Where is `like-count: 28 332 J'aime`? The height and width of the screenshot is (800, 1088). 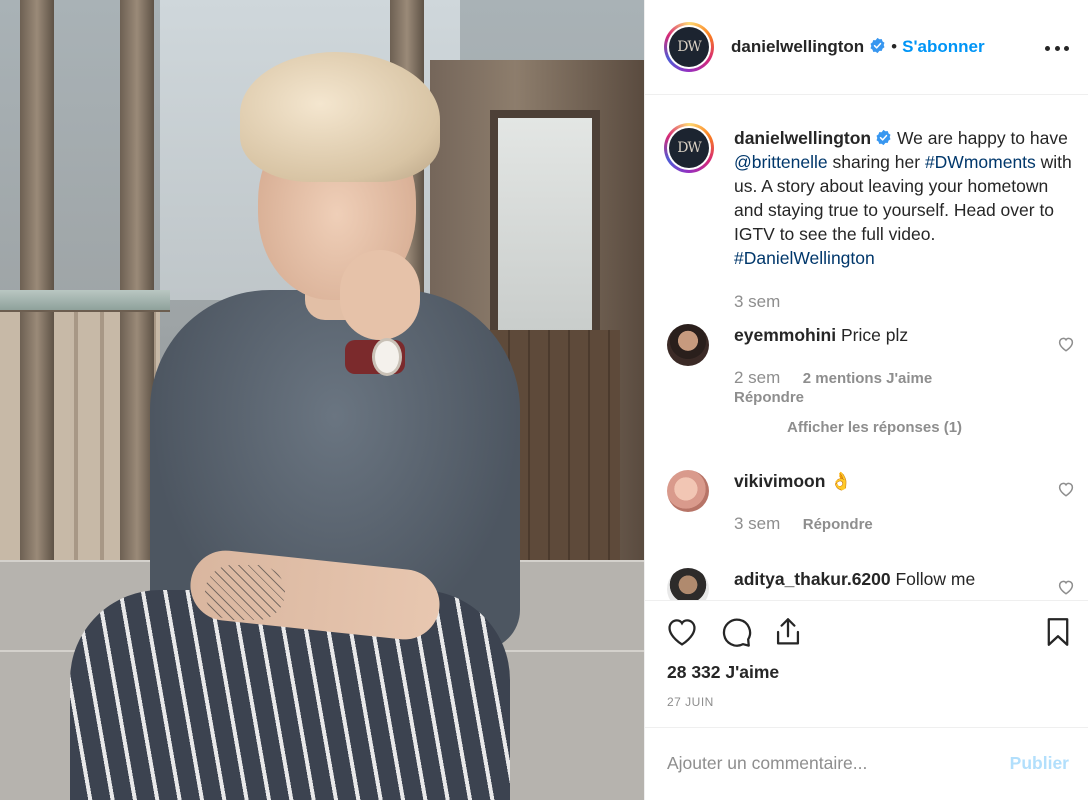 like-count: 28 332 J'aime is located at coordinates (723, 672).